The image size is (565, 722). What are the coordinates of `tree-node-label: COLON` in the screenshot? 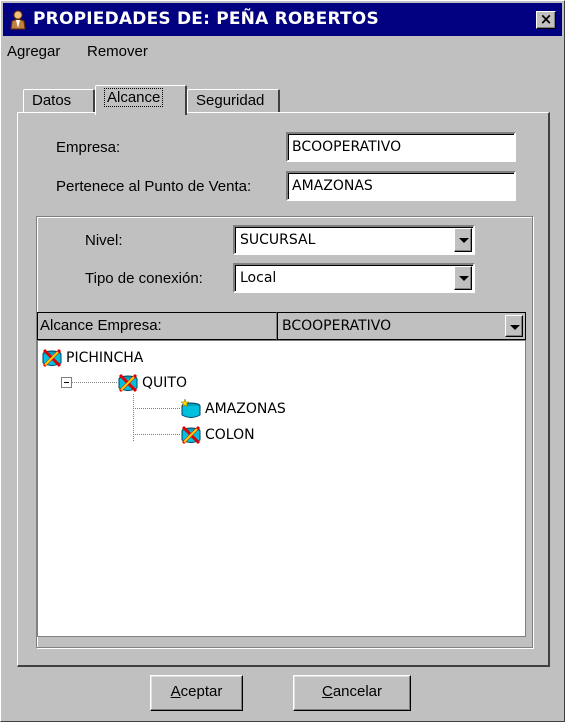 It's located at (230, 435).